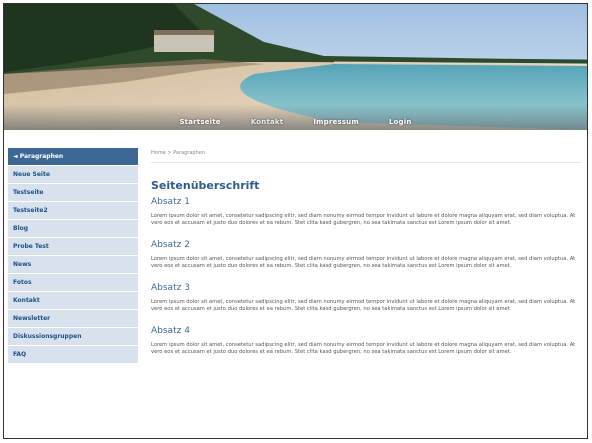 This screenshot has height=443, width=592. Describe the element at coordinates (73, 229) in the screenshot. I see `sidebar-item-blog: Blog` at that location.